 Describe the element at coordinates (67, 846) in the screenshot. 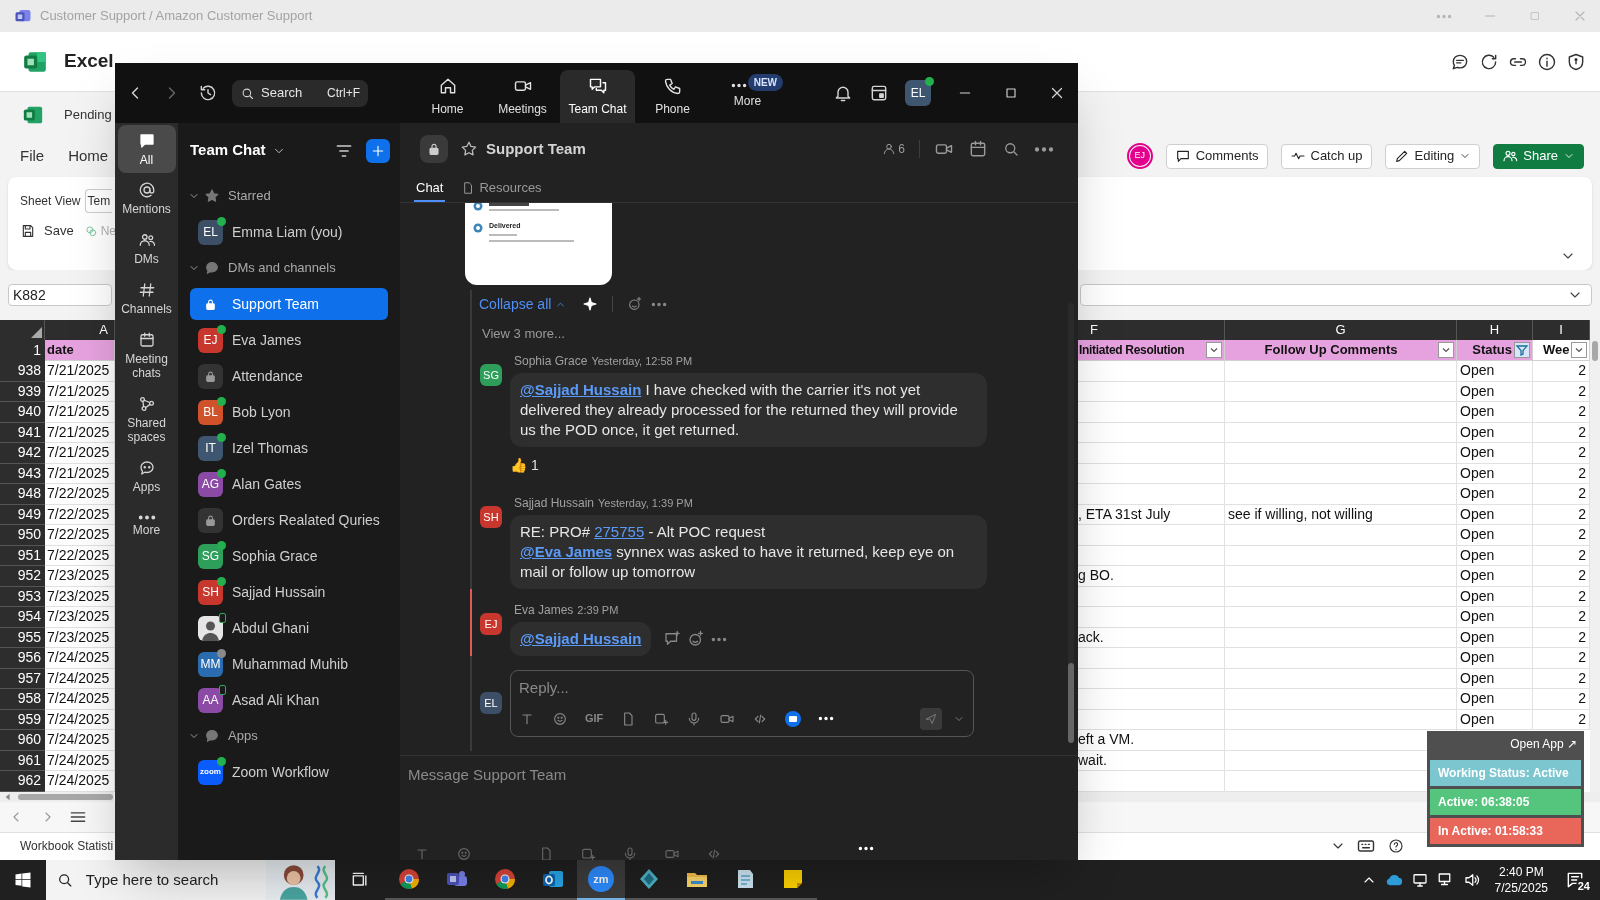

I see `status-text: Workbook Statisti` at that location.